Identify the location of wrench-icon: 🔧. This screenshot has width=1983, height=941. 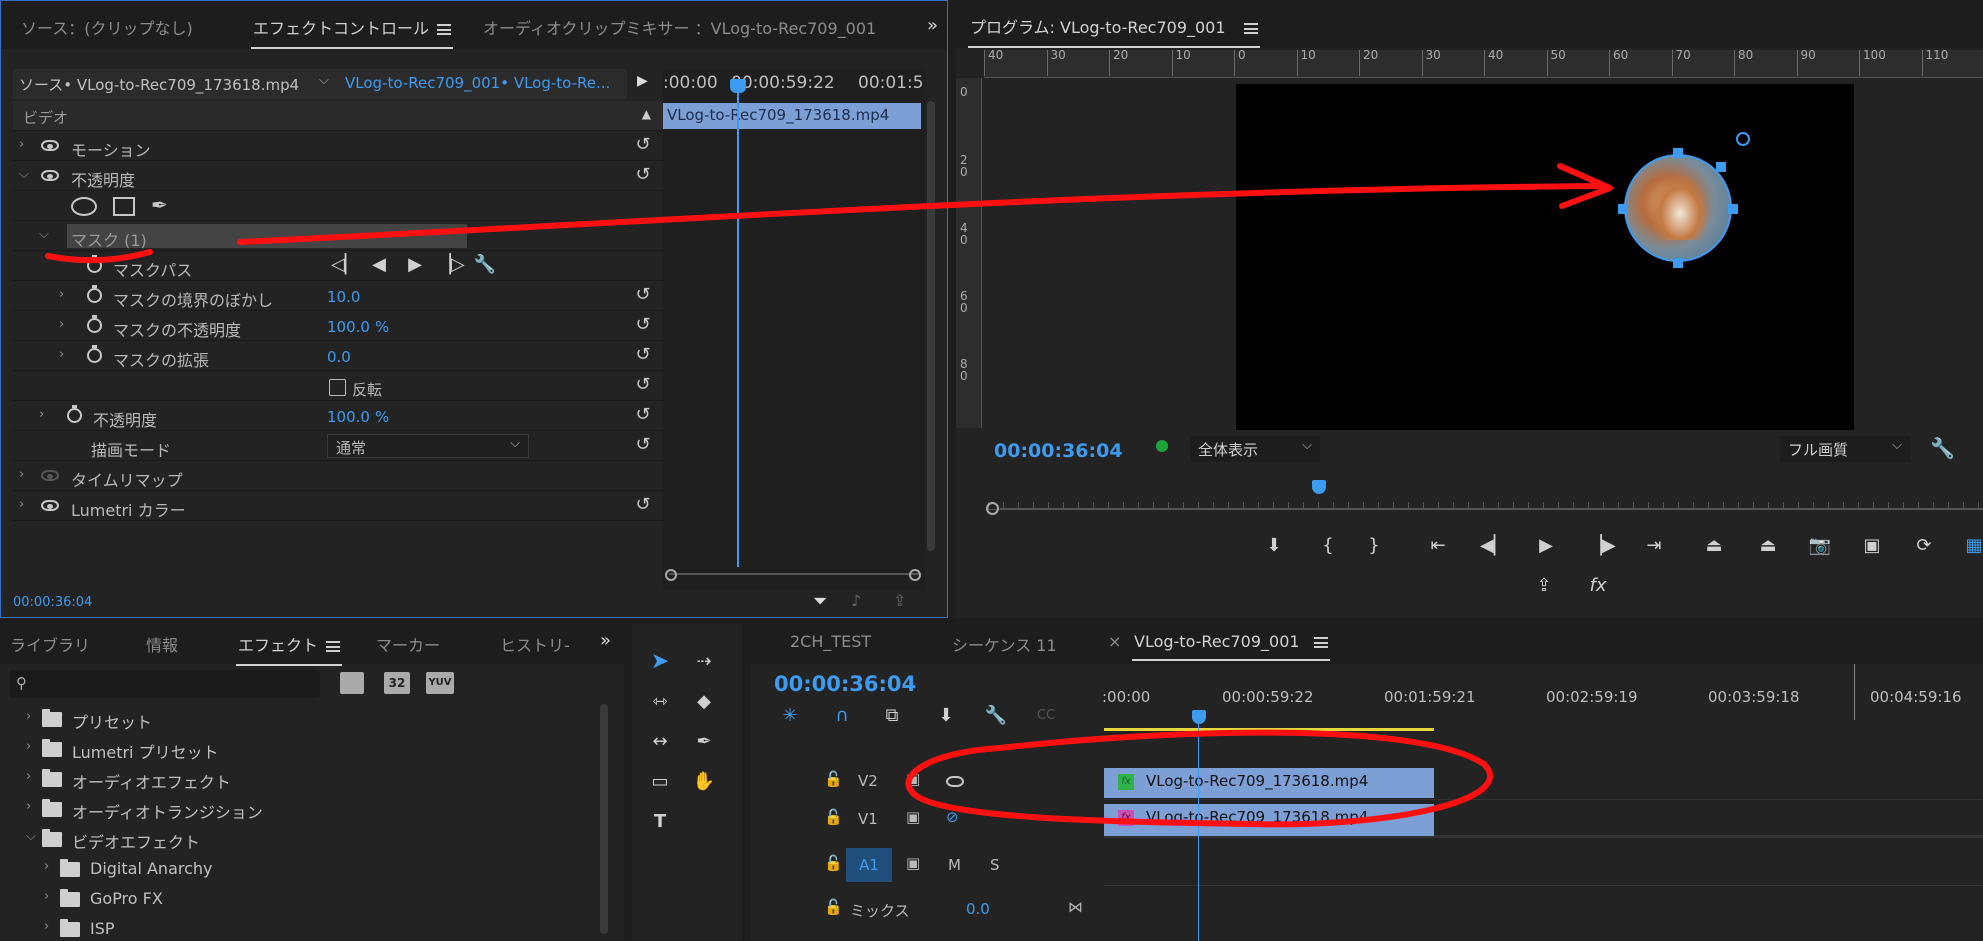
(996, 716).